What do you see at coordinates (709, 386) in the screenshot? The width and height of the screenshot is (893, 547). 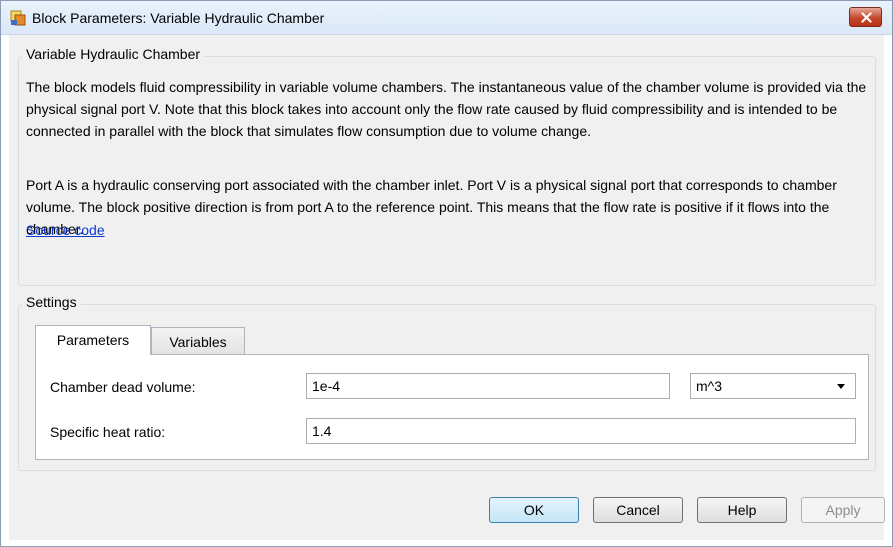 I see `unit-select-value: m^3` at bounding box center [709, 386].